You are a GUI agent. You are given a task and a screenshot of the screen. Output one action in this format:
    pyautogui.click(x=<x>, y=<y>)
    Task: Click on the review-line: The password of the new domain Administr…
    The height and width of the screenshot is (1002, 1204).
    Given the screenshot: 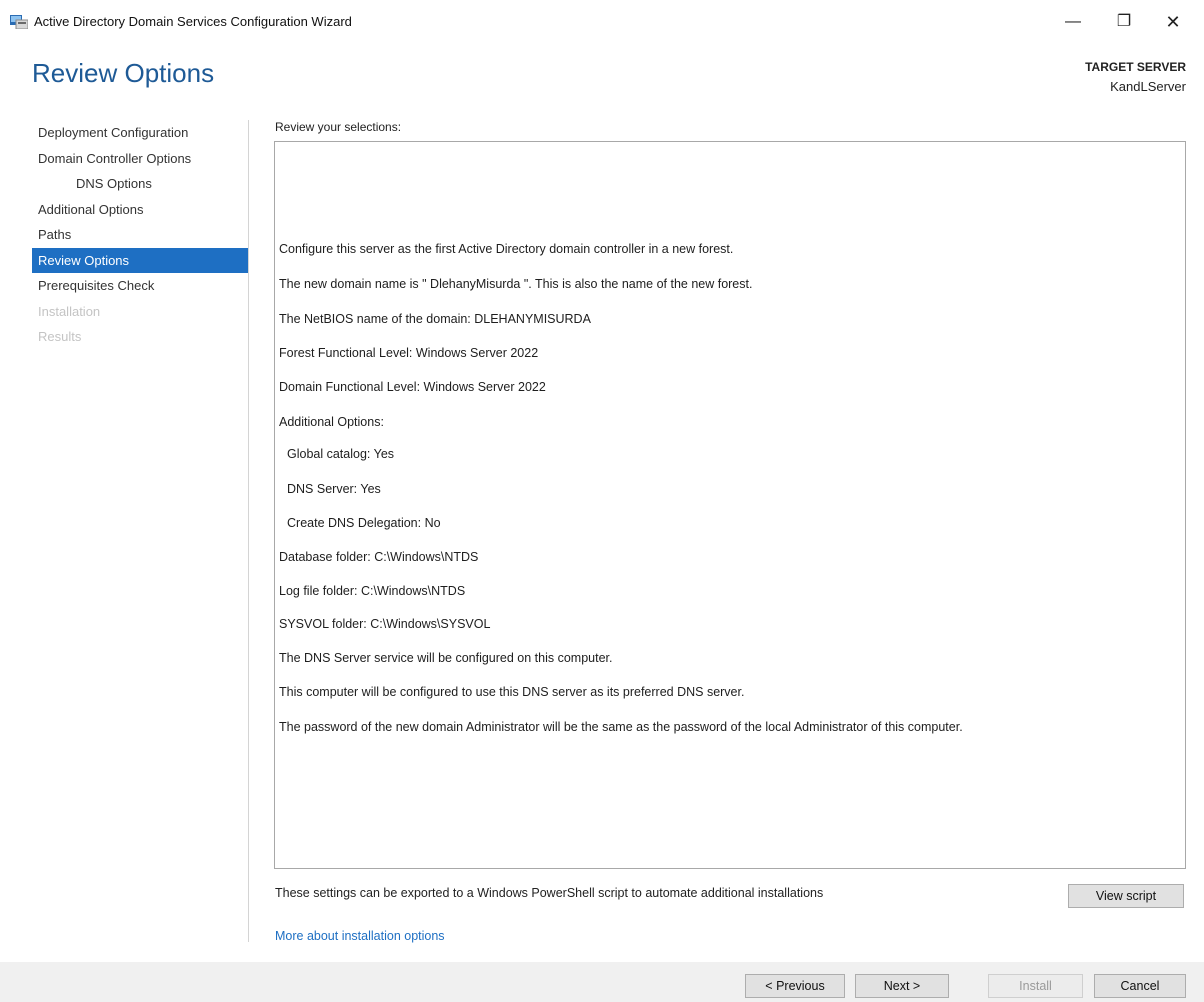 What is the action you would take?
    pyautogui.click(x=621, y=727)
    